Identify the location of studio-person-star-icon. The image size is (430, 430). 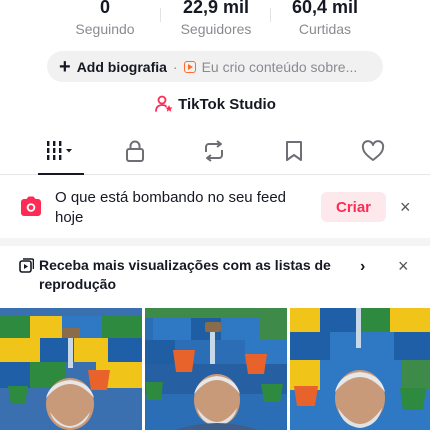
(164, 103).